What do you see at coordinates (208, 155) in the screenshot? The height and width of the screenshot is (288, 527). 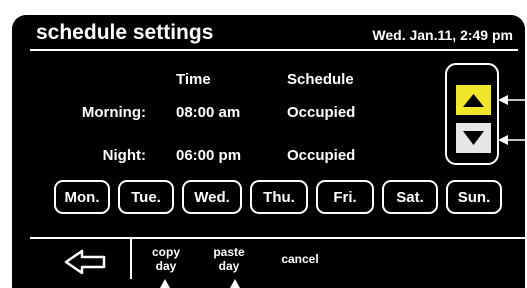 I see `night-time-value: 06:00 pm` at bounding box center [208, 155].